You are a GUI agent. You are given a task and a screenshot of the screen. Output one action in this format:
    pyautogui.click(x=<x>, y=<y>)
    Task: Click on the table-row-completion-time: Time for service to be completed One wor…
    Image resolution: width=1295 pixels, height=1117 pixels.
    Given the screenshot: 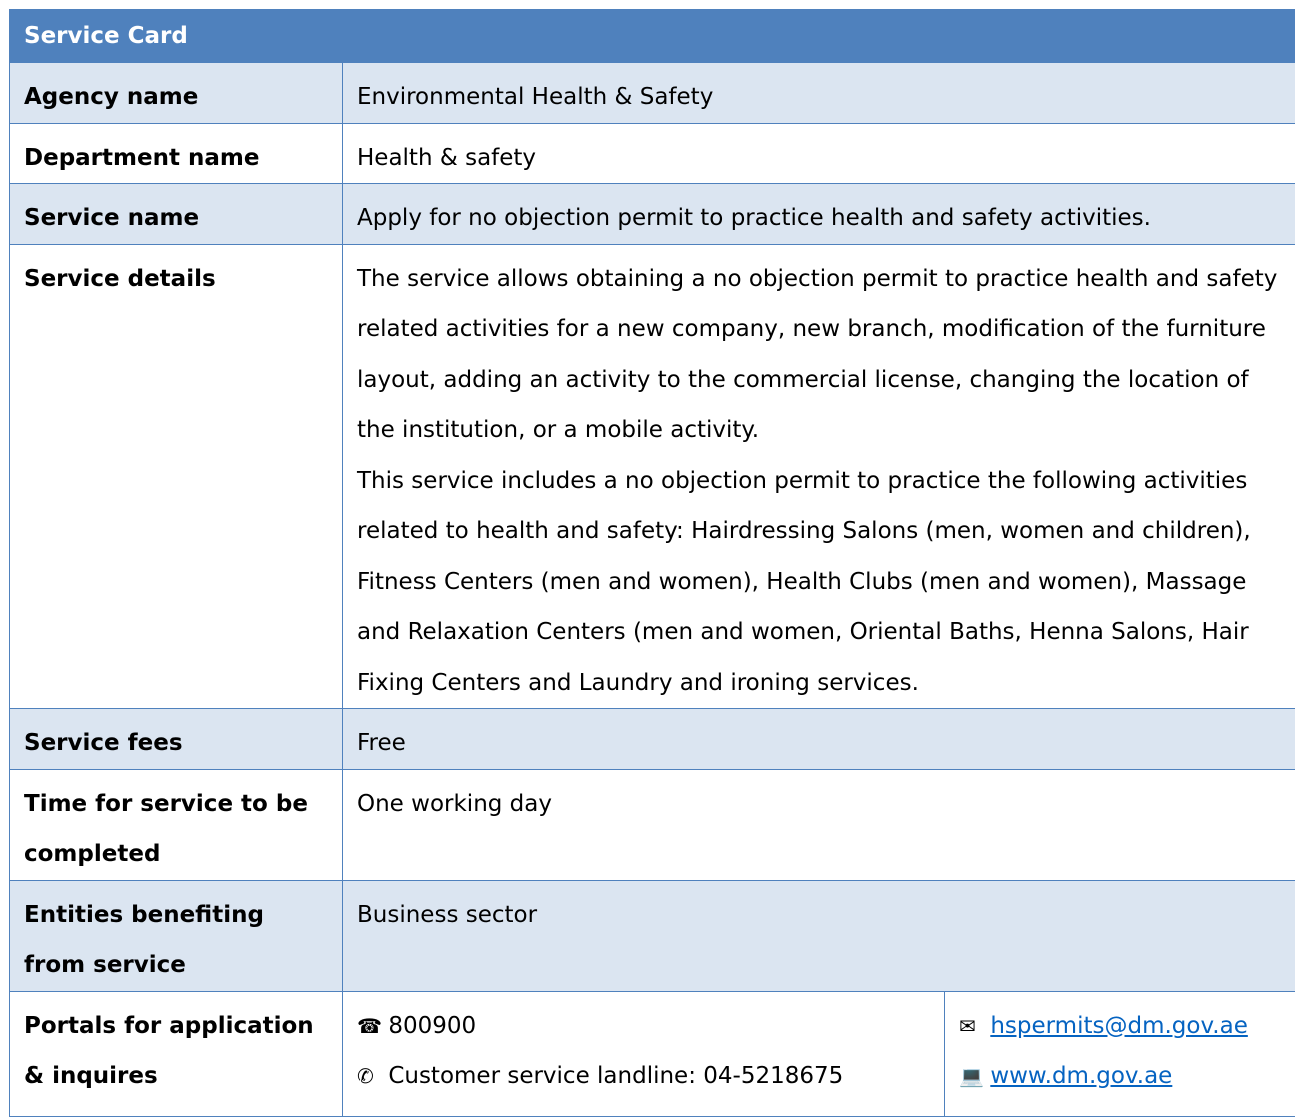 What is the action you would take?
    pyautogui.click(x=652, y=824)
    